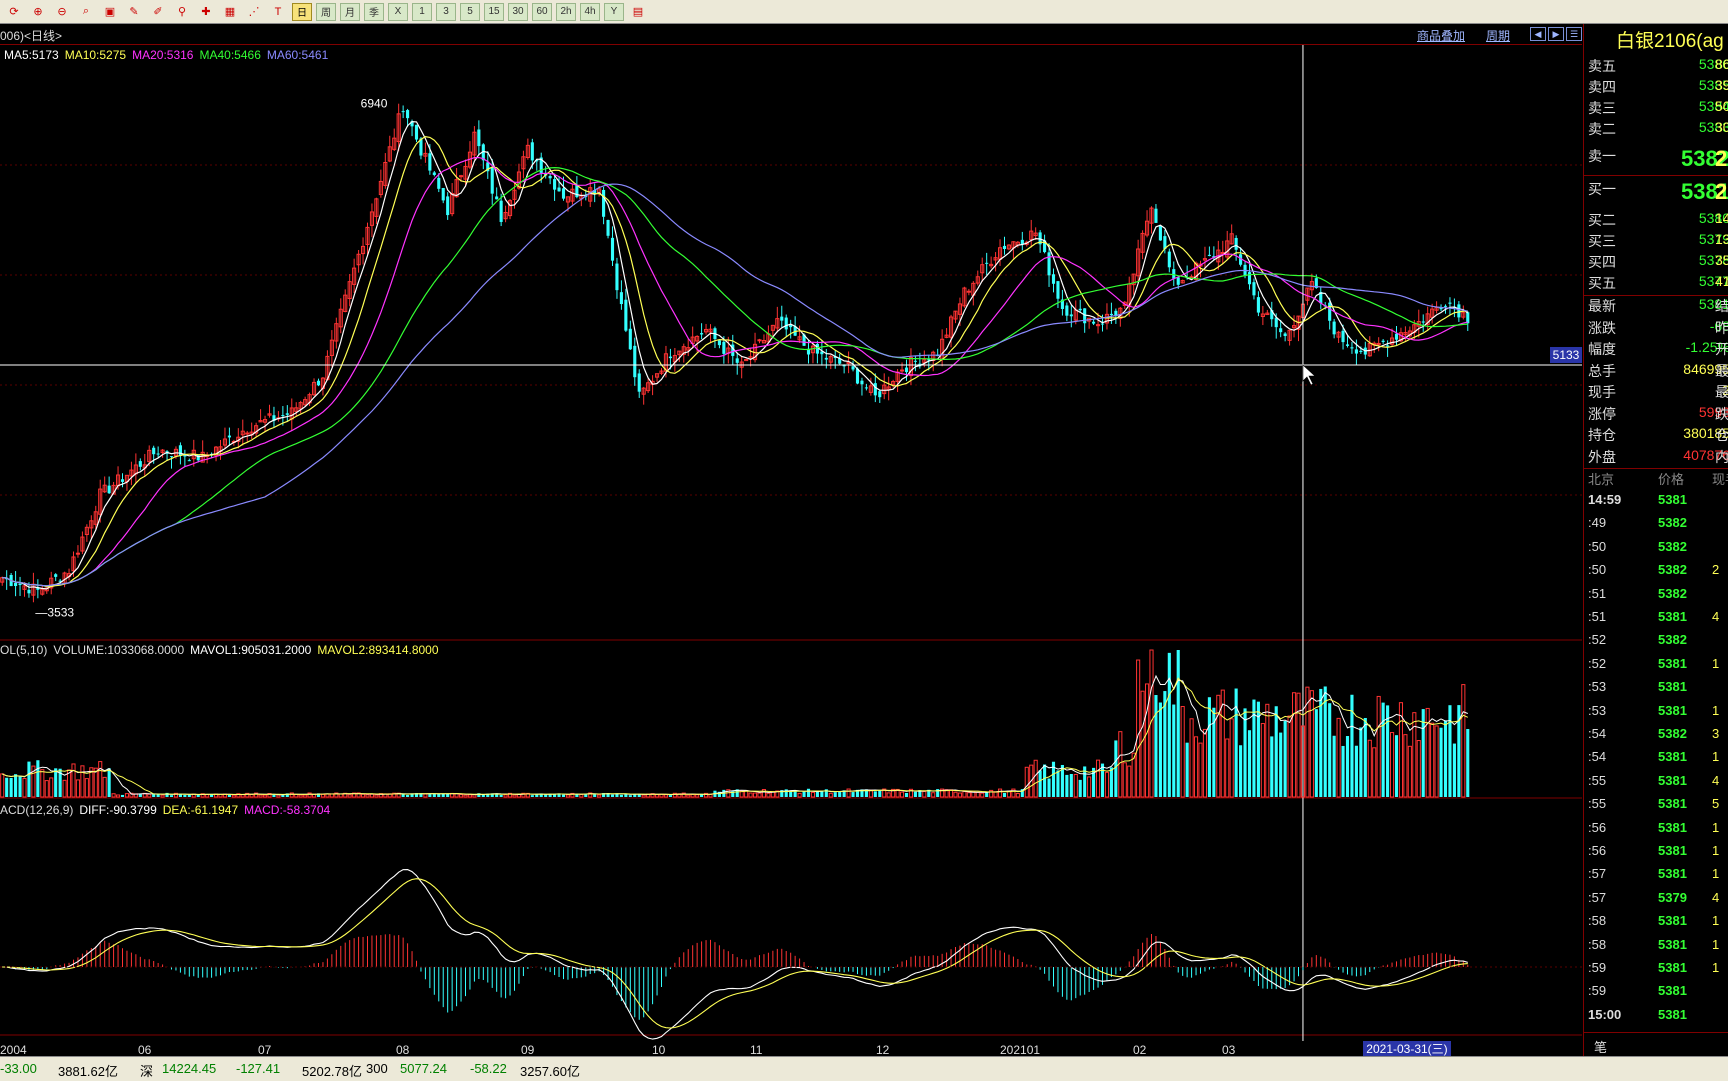 The width and height of the screenshot is (1728, 1081). What do you see at coordinates (374, 11) in the screenshot?
I see `period-button-3: 季` at bounding box center [374, 11].